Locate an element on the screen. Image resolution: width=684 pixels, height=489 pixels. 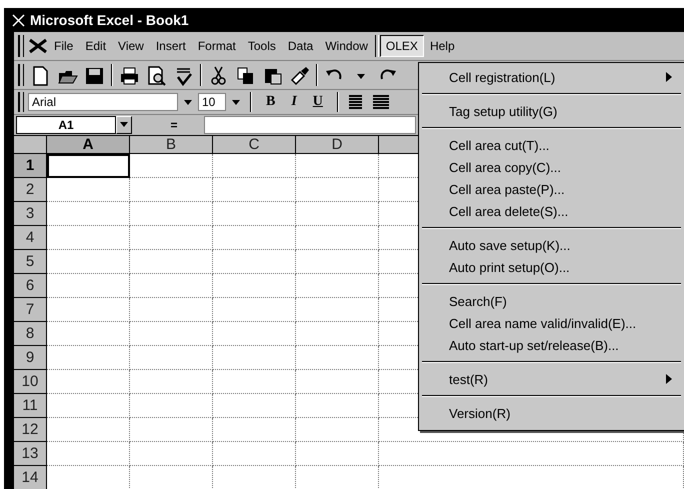
menu-item: Help is located at coordinates (442, 46).